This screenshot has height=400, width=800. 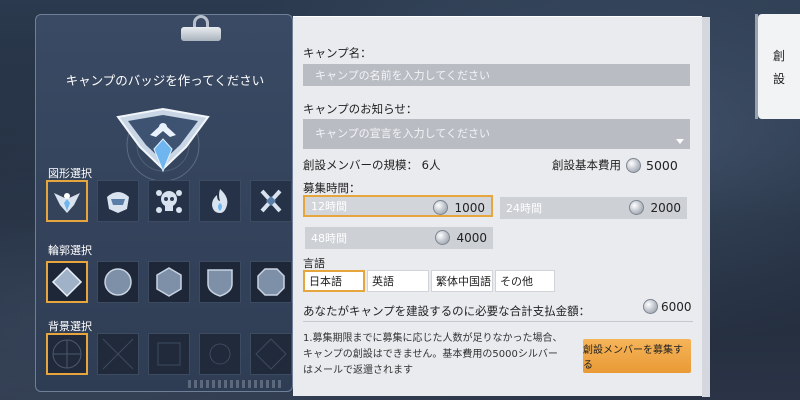 I want to click on diamond-frame-icon, so click(x=67, y=282).